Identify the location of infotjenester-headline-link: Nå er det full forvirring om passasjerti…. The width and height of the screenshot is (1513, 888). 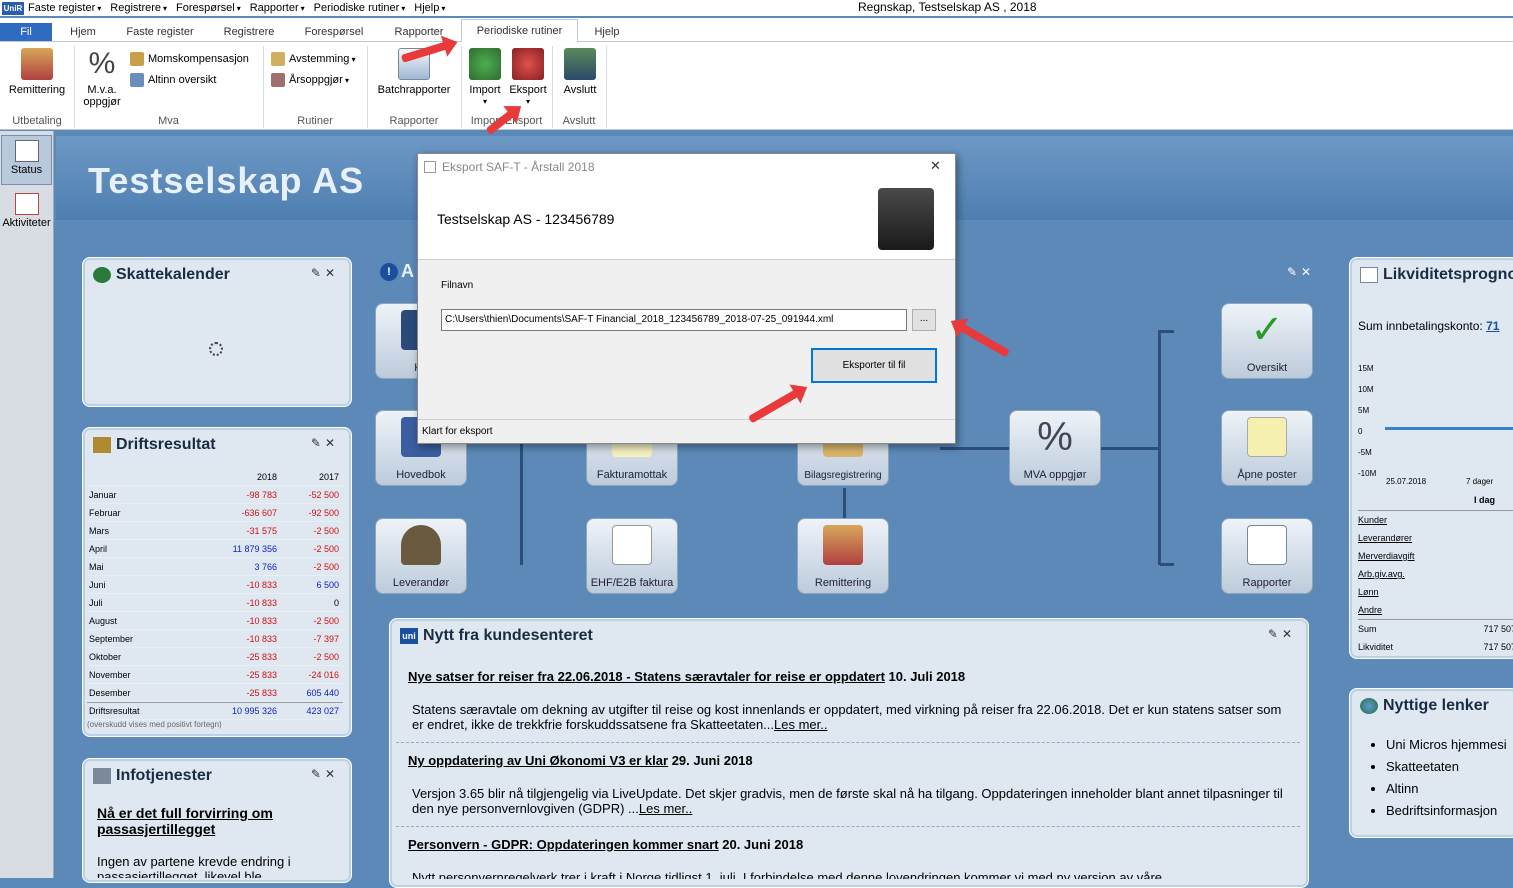
(207, 821).